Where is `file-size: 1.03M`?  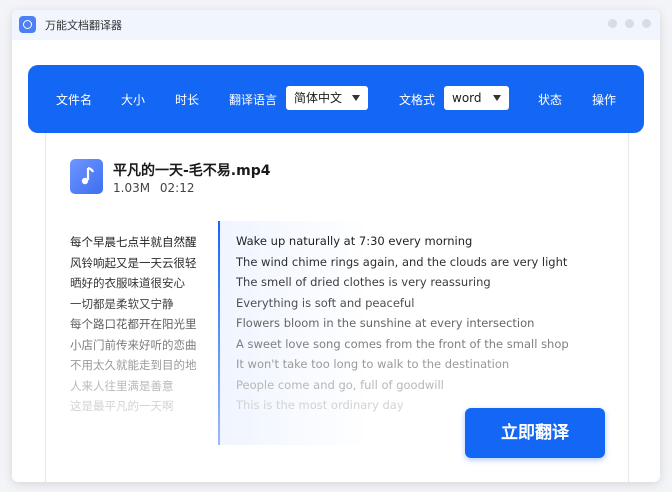
file-size: 1.03M is located at coordinates (132, 188).